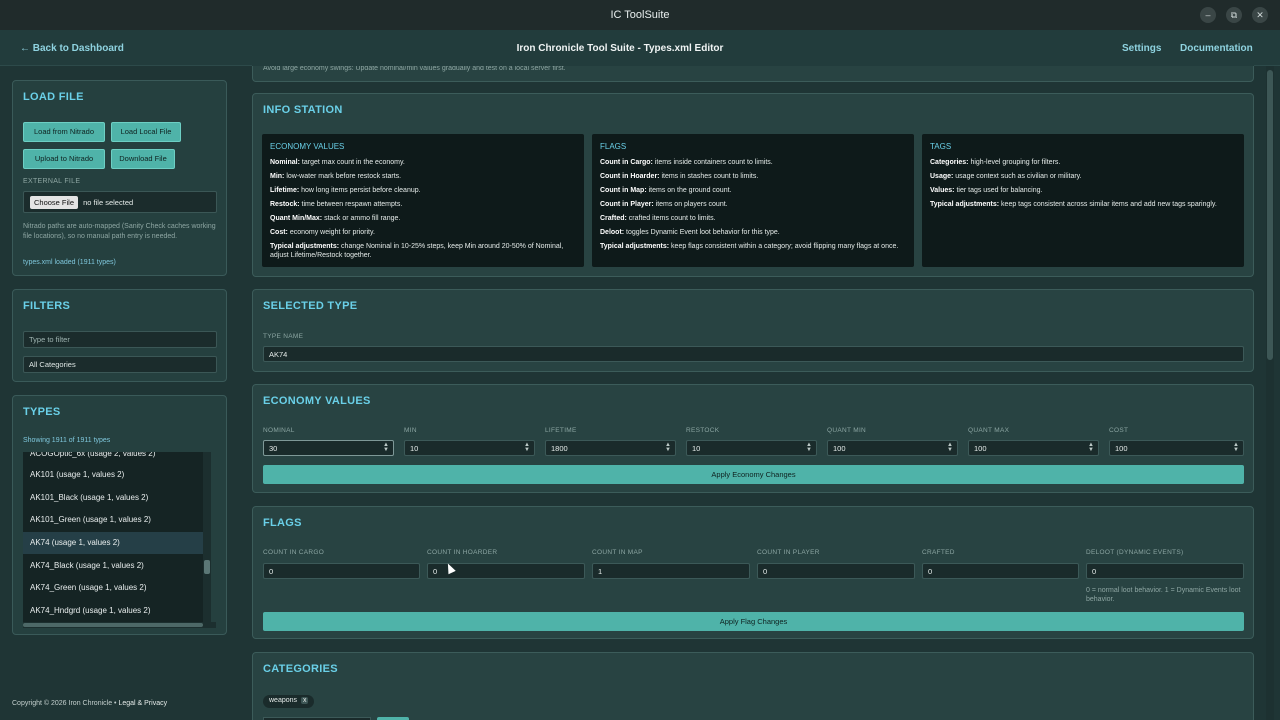  I want to click on types-list-scrollbar, so click(207, 537).